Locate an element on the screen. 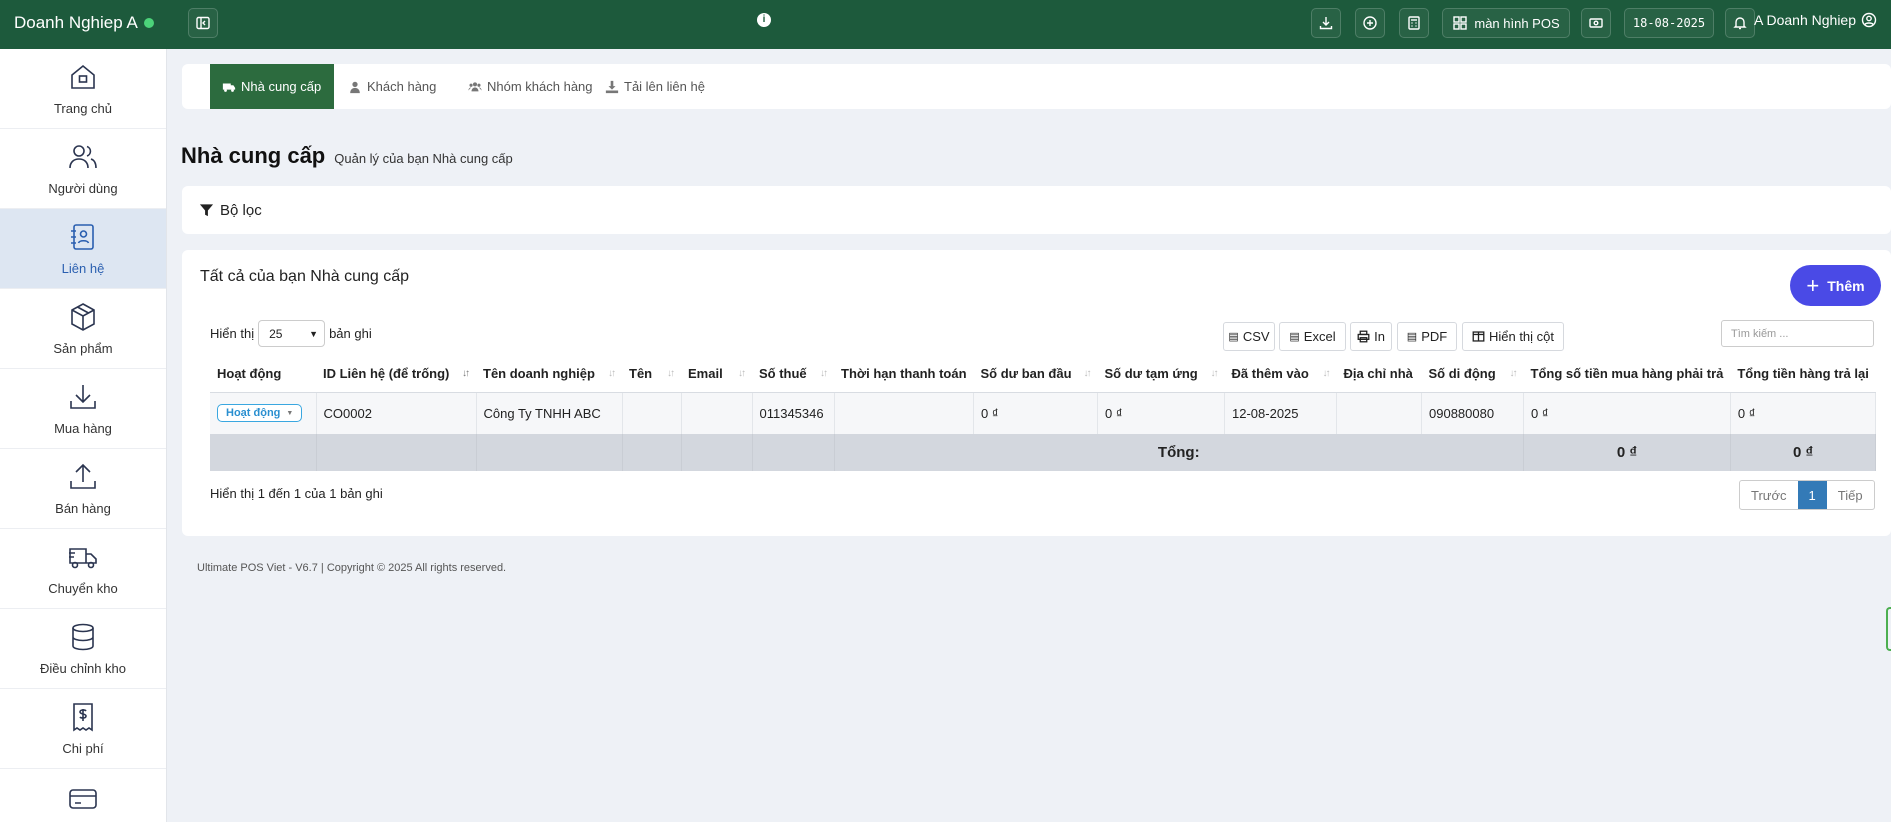 The image size is (1891, 822). receipt-dollar-icon is located at coordinates (83, 717).